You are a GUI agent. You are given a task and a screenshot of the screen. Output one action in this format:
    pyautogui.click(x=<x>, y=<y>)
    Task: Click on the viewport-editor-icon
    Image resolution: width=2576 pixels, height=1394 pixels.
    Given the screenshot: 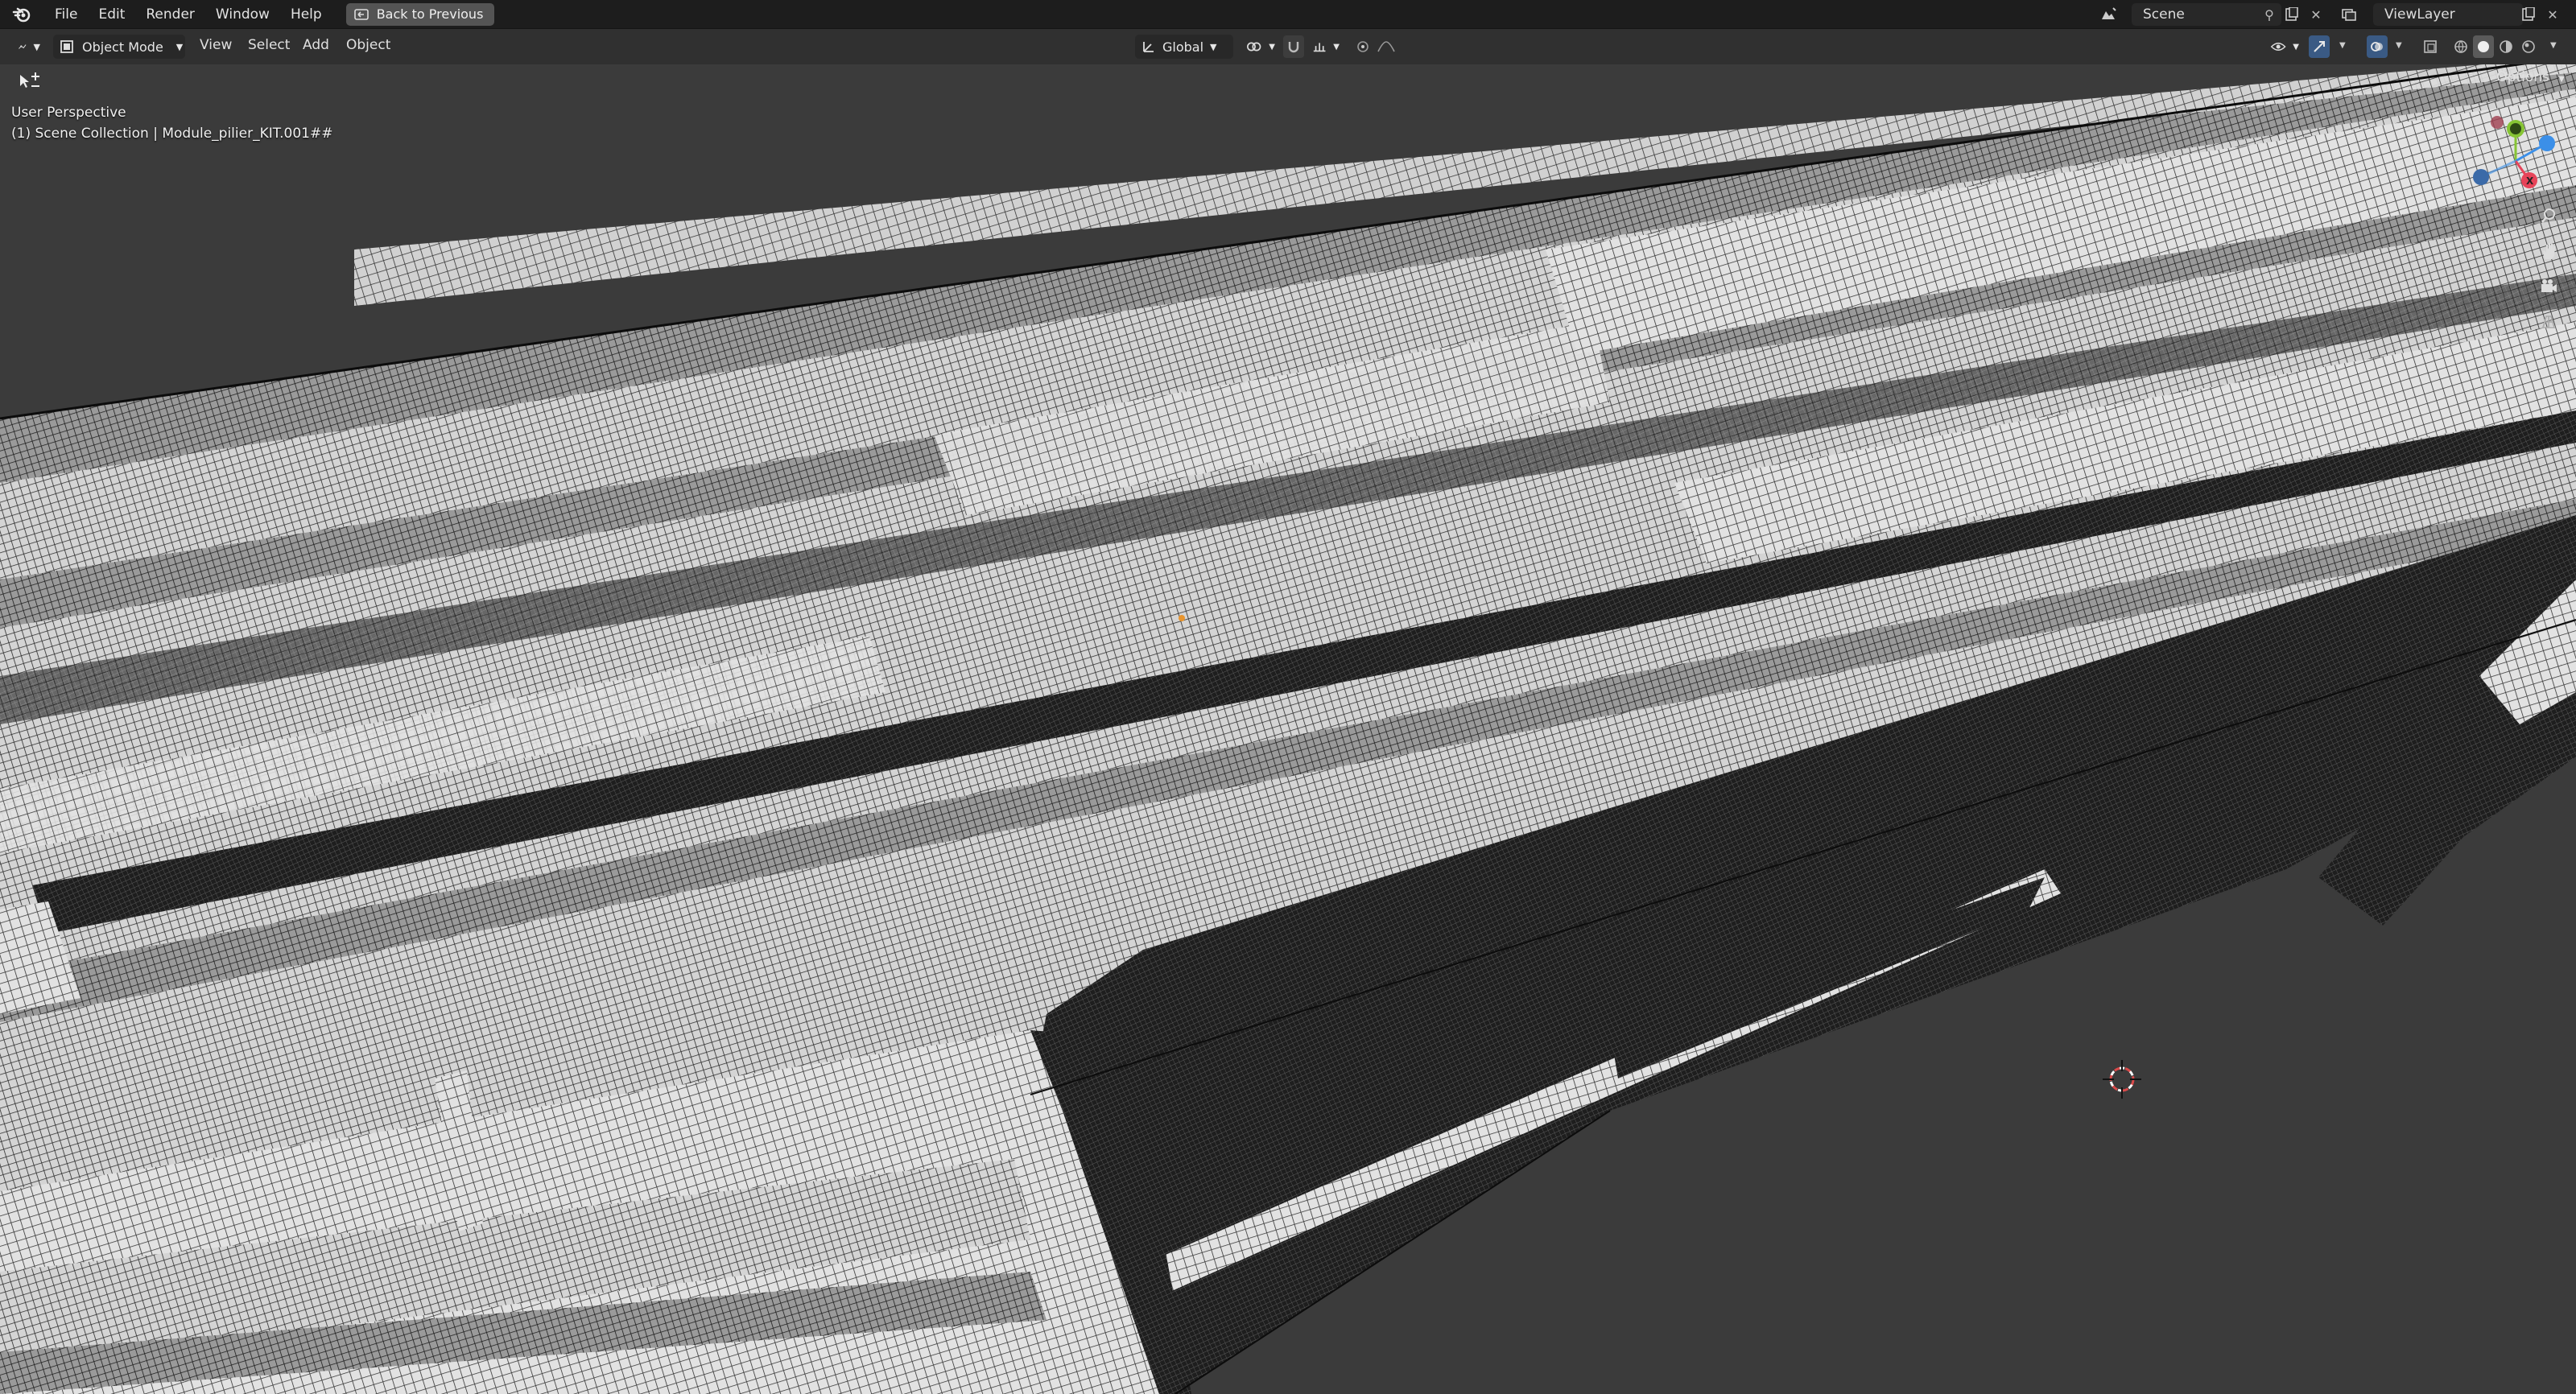 What is the action you would take?
    pyautogui.click(x=23, y=46)
    